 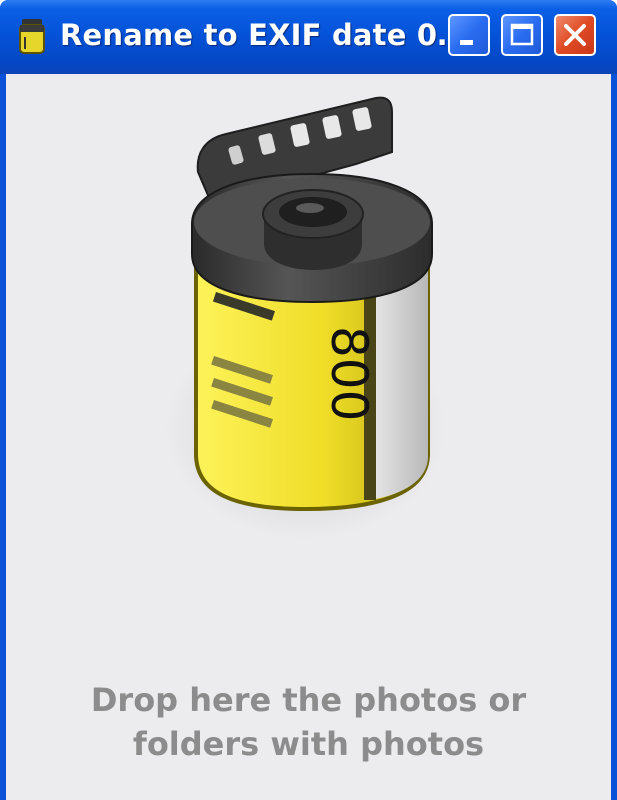 I want to click on close-icon, so click(x=575, y=35).